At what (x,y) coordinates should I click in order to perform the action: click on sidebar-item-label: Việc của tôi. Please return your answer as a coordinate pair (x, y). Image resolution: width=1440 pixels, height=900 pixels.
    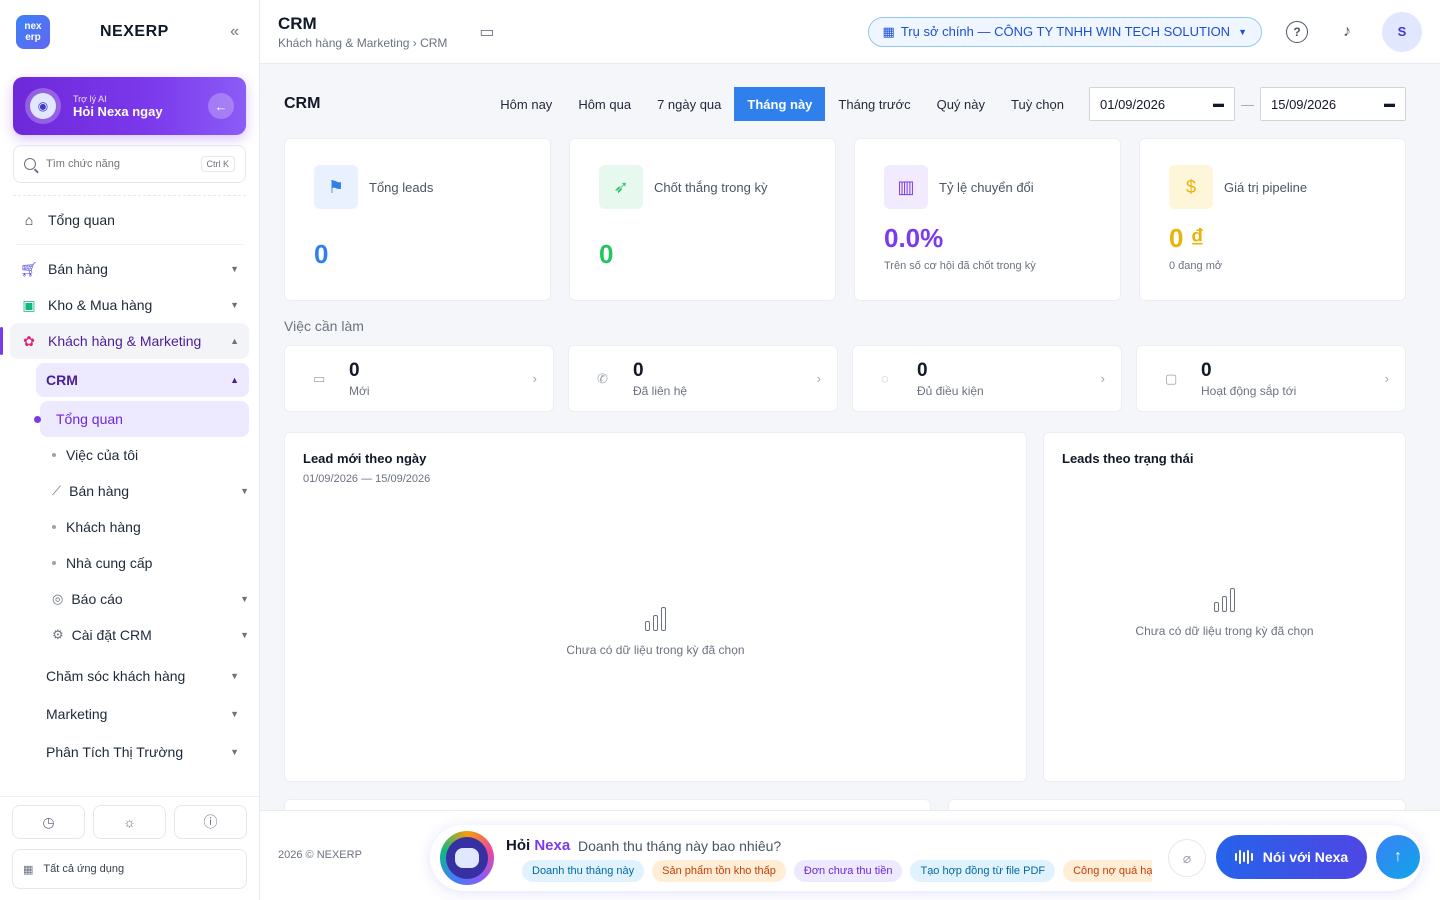
    Looking at the image, I should click on (102, 455).